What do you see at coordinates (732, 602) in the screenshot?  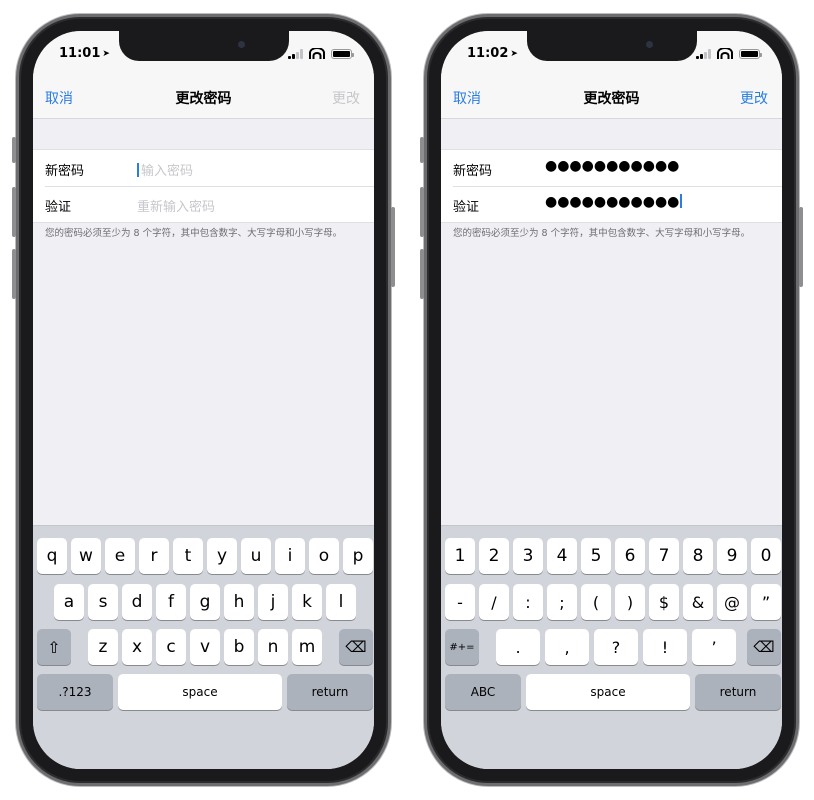 I see `key-at: @` at bounding box center [732, 602].